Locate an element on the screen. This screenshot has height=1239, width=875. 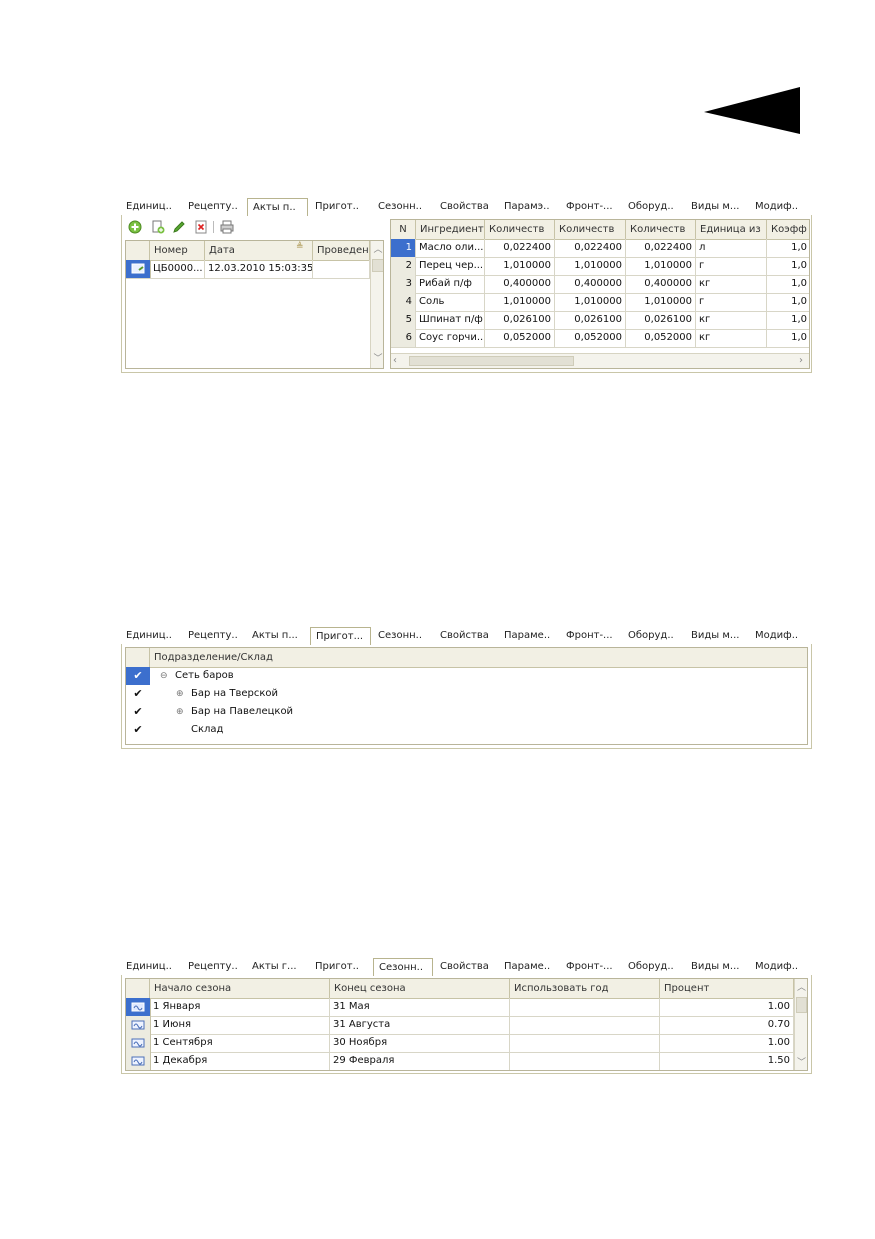
table-row: 4 Соль 1,010000 1,010000 1,010000 г 1,0 is located at coordinates (600, 302).